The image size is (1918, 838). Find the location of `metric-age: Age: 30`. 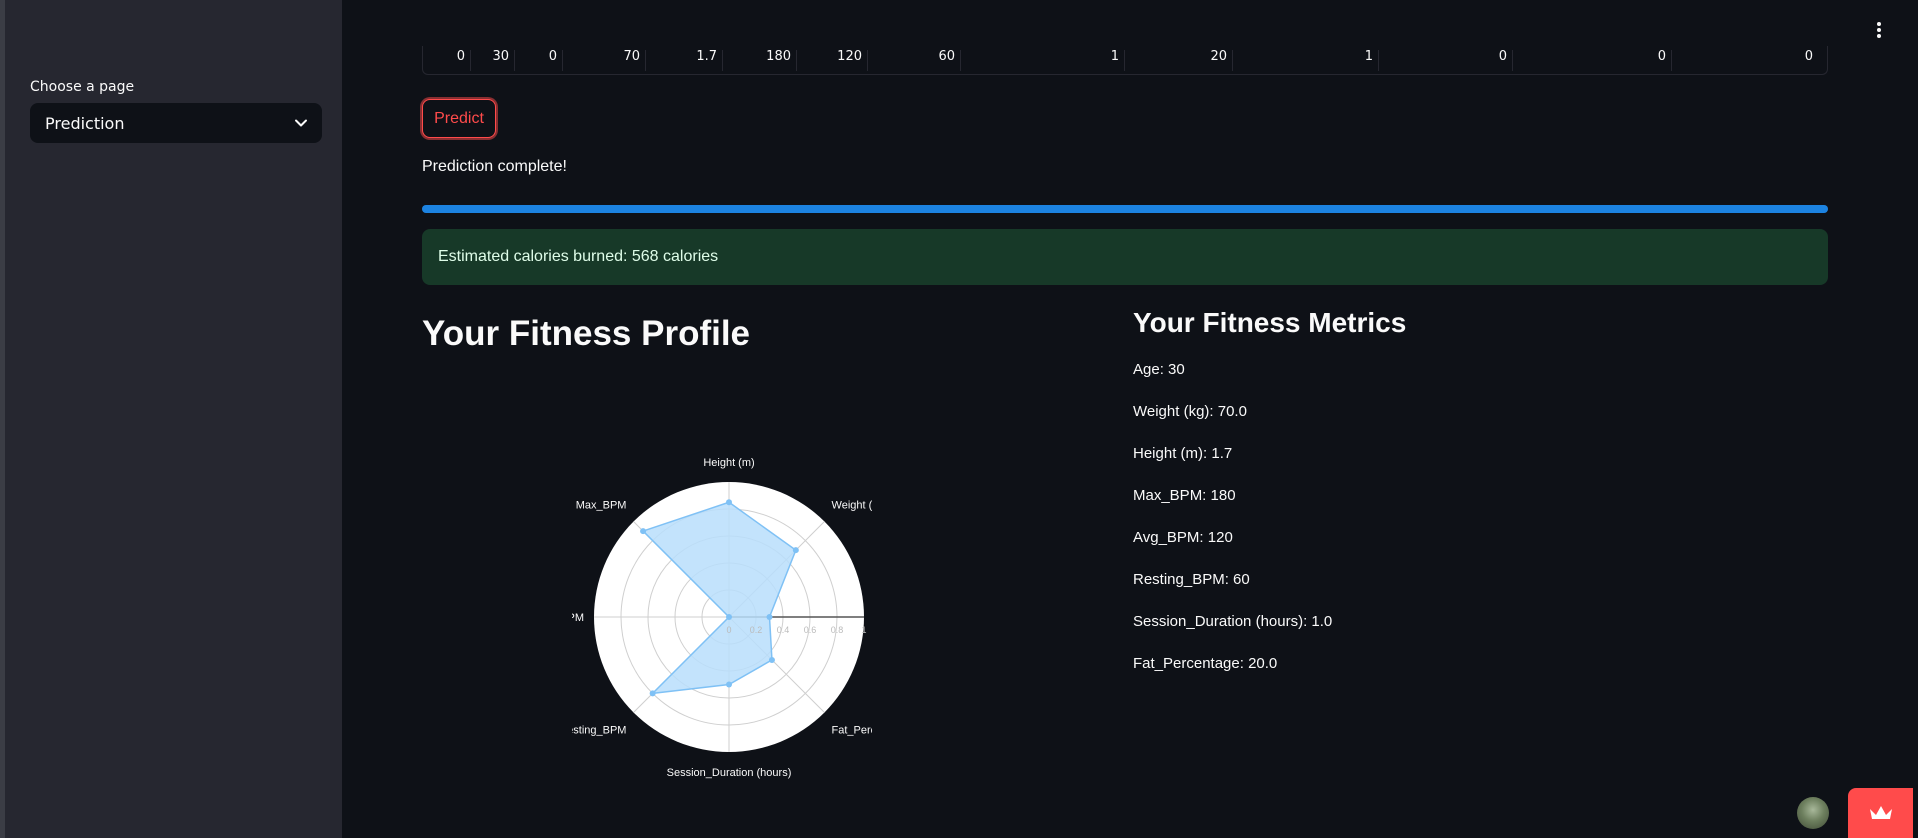

metric-age: Age: 30 is located at coordinates (1159, 369).